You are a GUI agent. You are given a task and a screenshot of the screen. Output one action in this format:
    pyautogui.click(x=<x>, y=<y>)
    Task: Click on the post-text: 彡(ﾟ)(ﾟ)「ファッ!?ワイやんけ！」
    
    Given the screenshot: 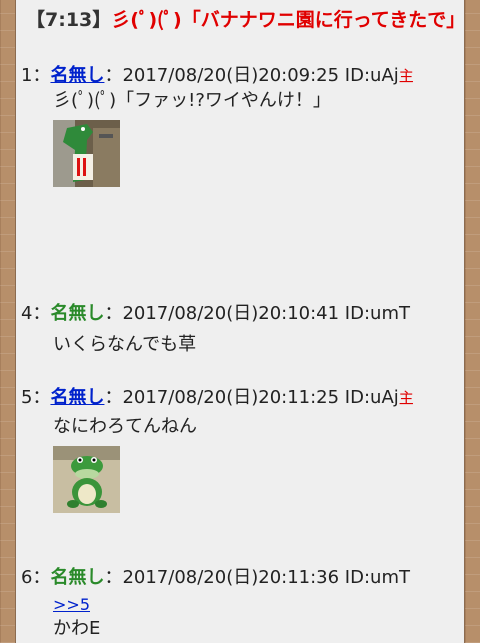 What is the action you would take?
    pyautogui.click(x=192, y=100)
    